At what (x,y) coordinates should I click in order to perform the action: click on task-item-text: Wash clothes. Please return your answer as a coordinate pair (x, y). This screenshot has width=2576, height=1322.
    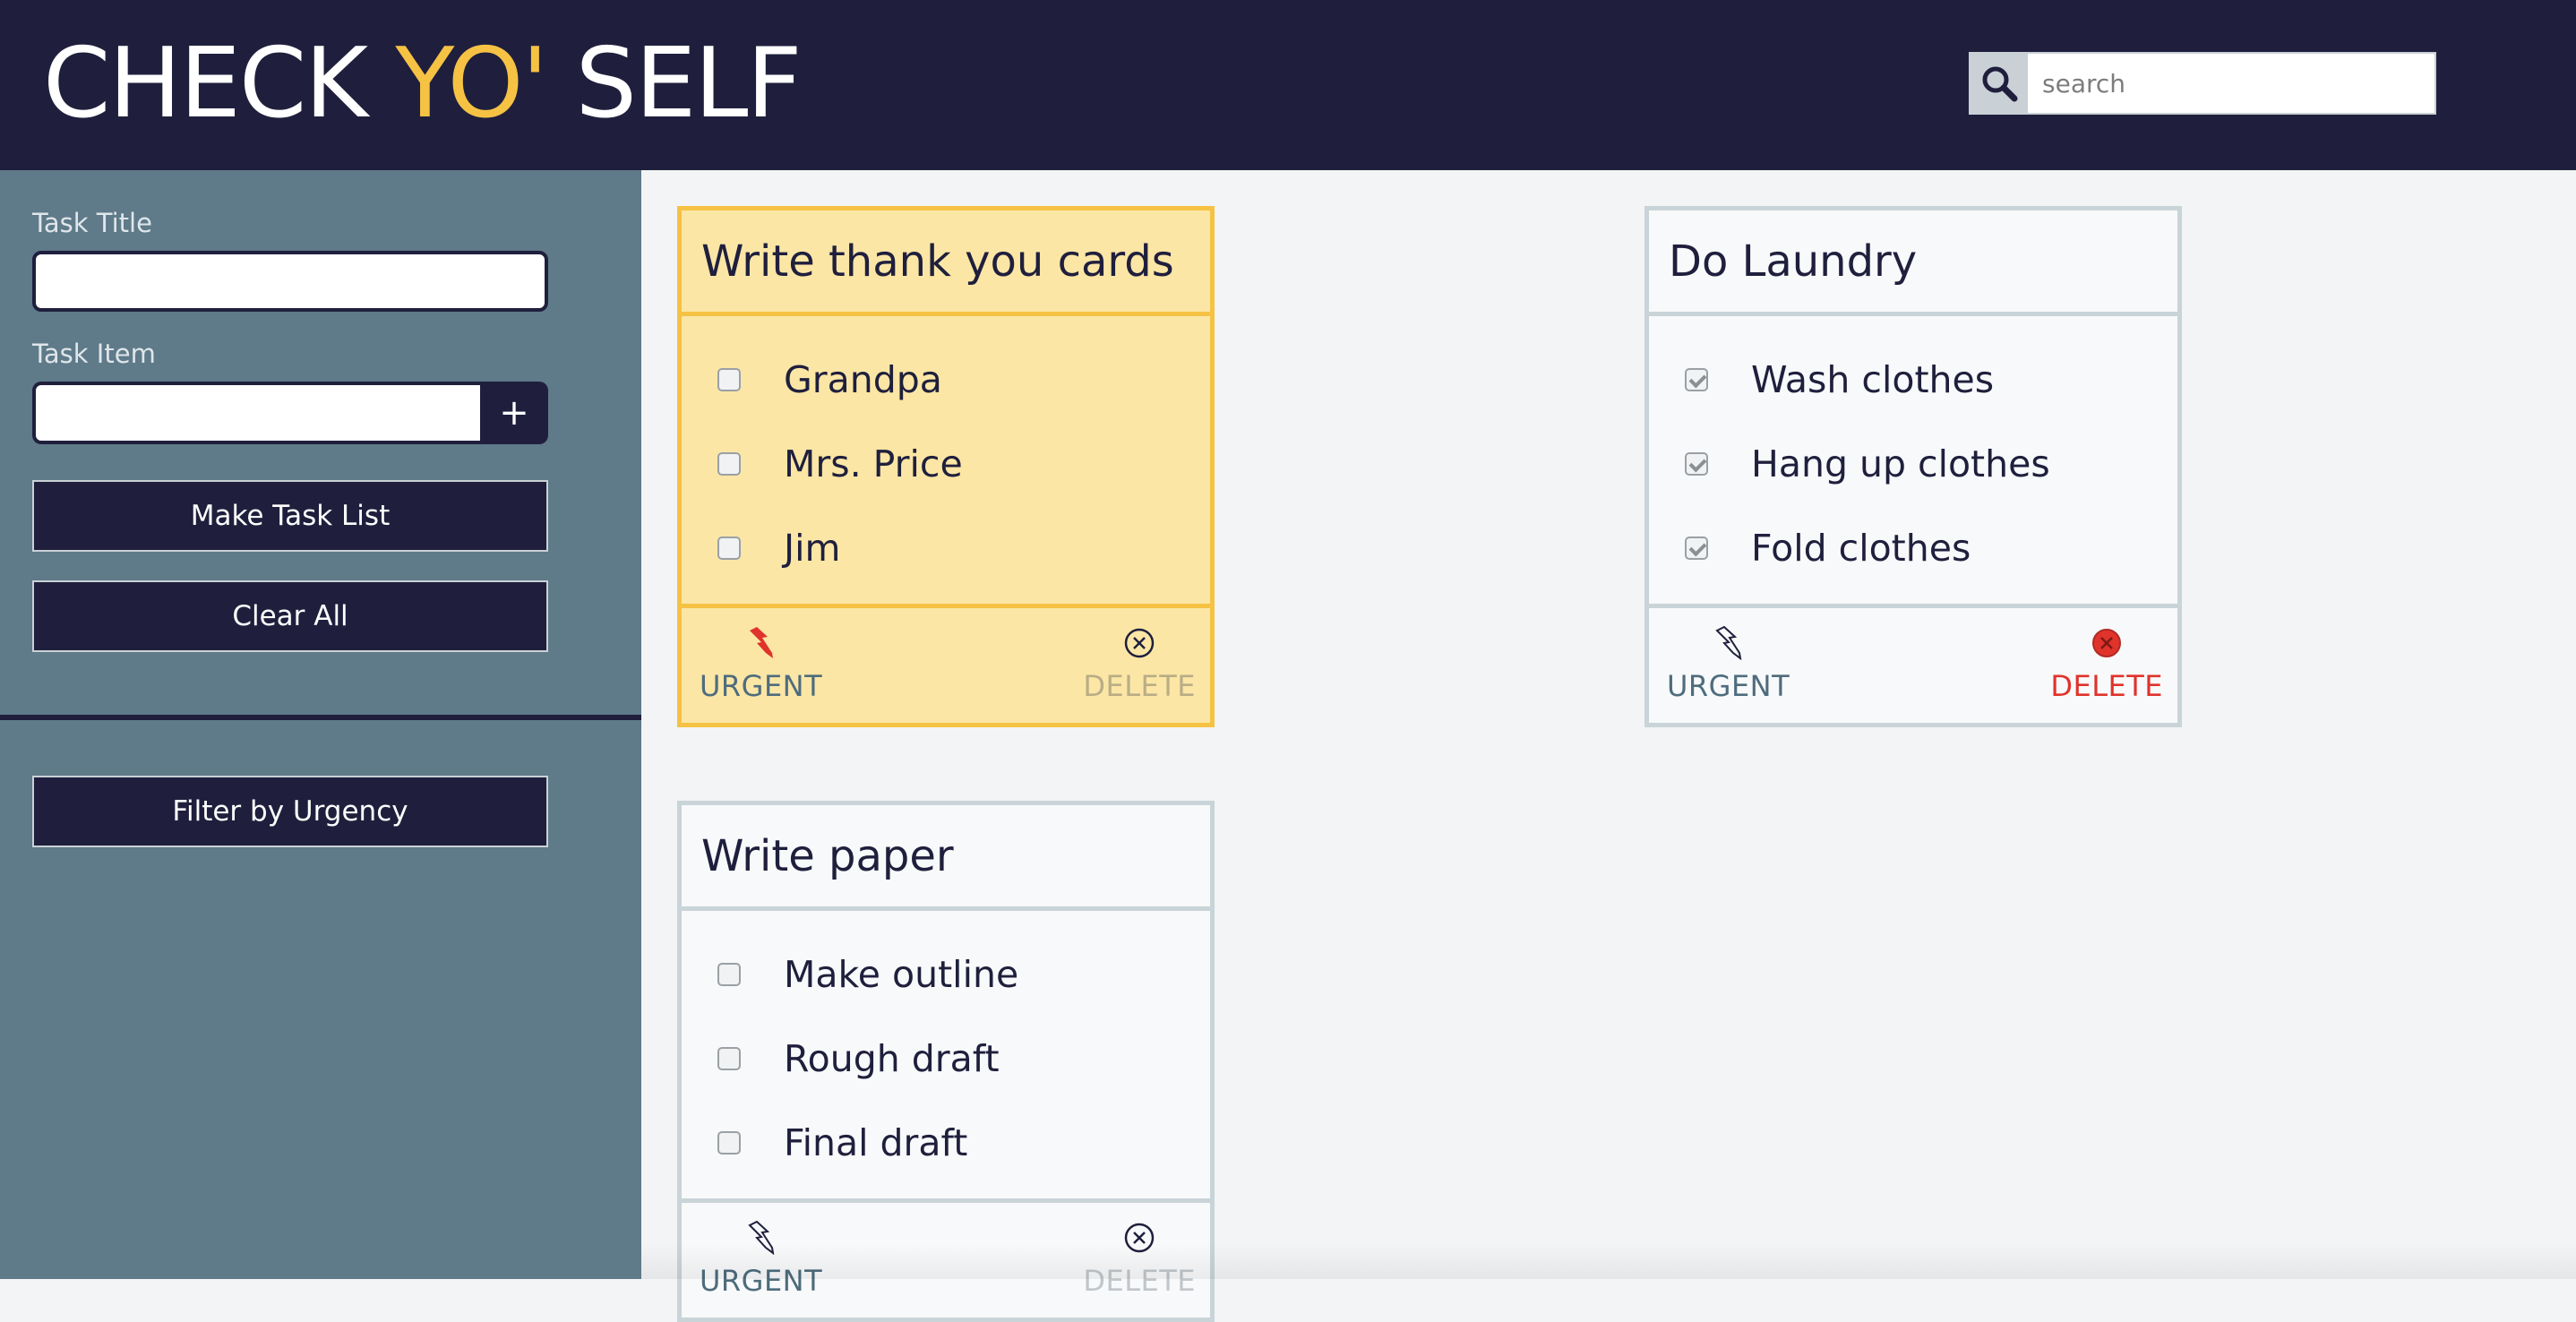
    Looking at the image, I should click on (1873, 380).